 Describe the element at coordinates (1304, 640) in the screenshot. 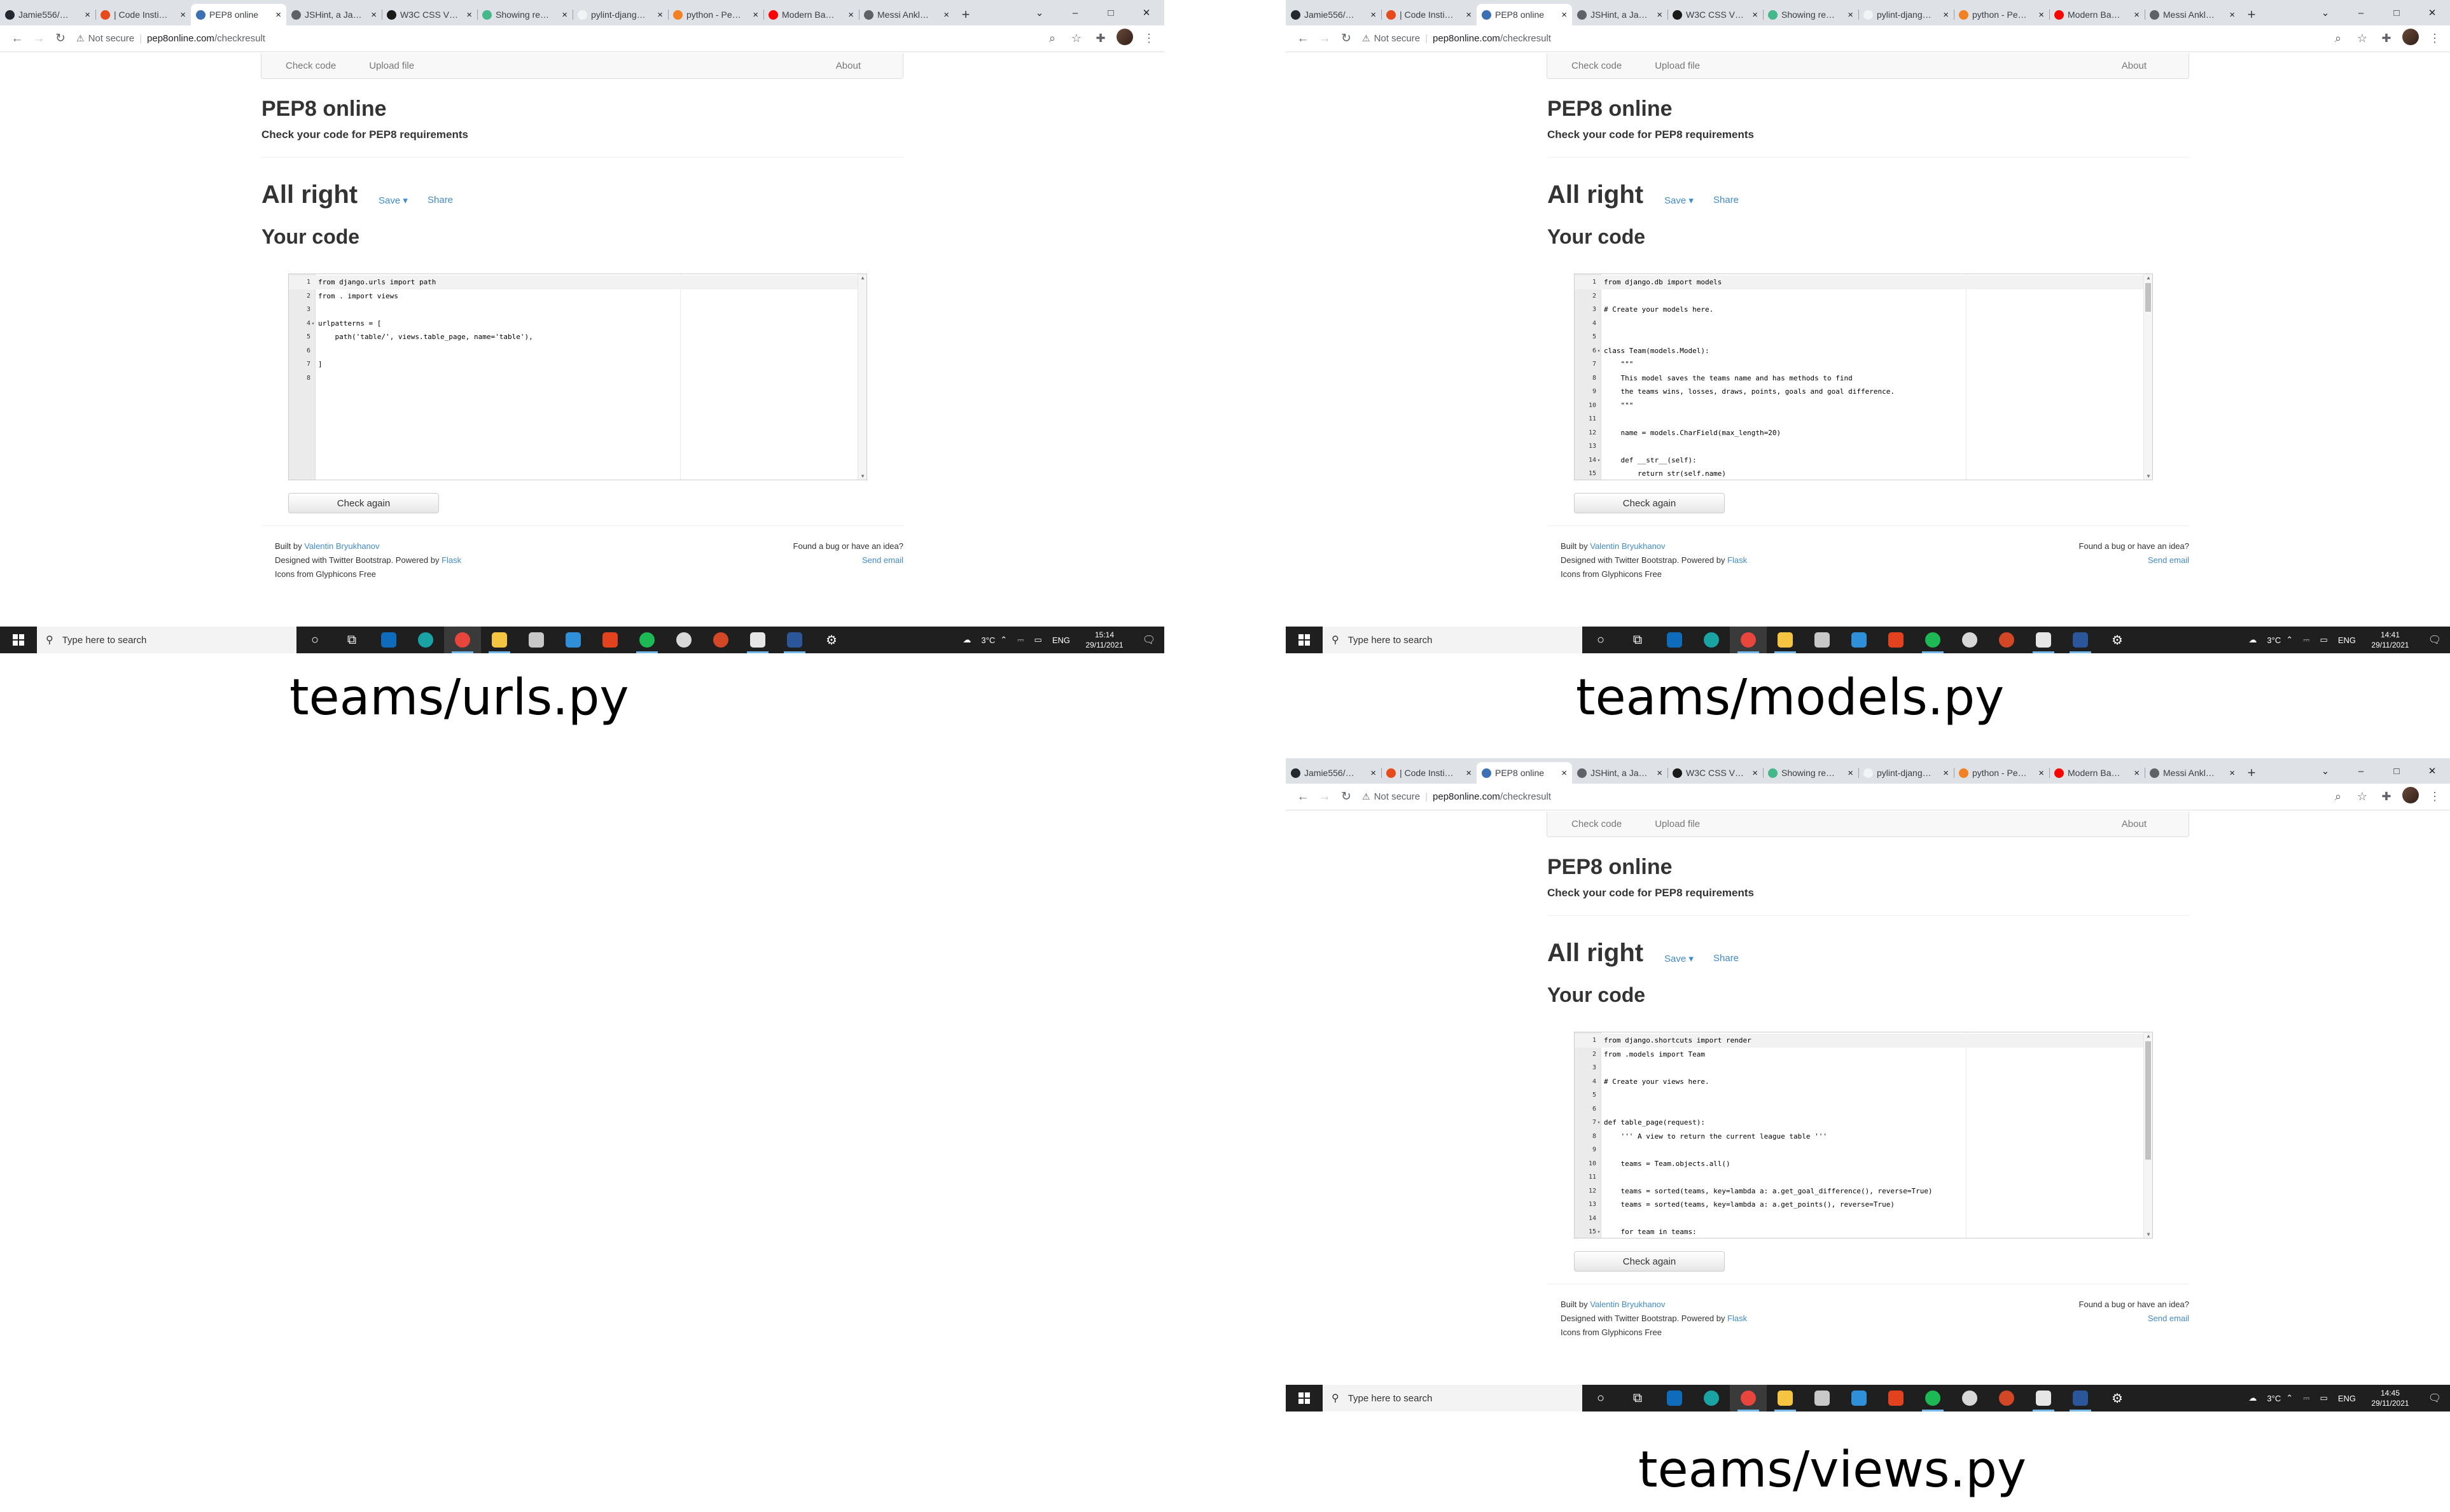

I see `start-button` at that location.